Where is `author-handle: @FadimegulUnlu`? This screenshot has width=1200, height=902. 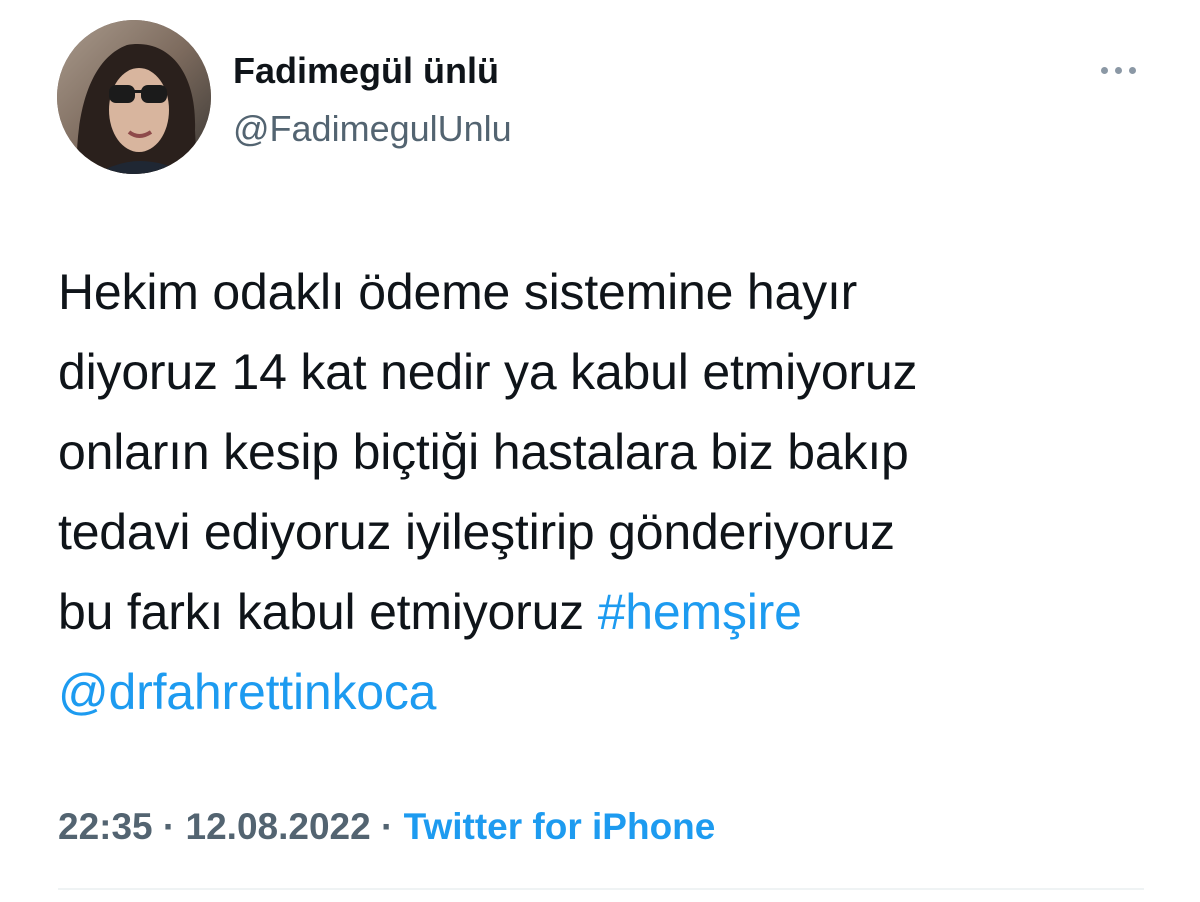
author-handle: @FadimegulUnlu is located at coordinates (372, 129).